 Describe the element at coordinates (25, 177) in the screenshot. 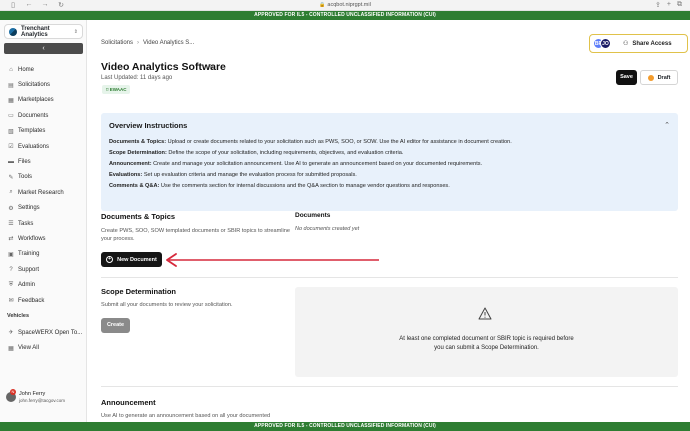

I see `sidebar-item-label: Tools` at that location.